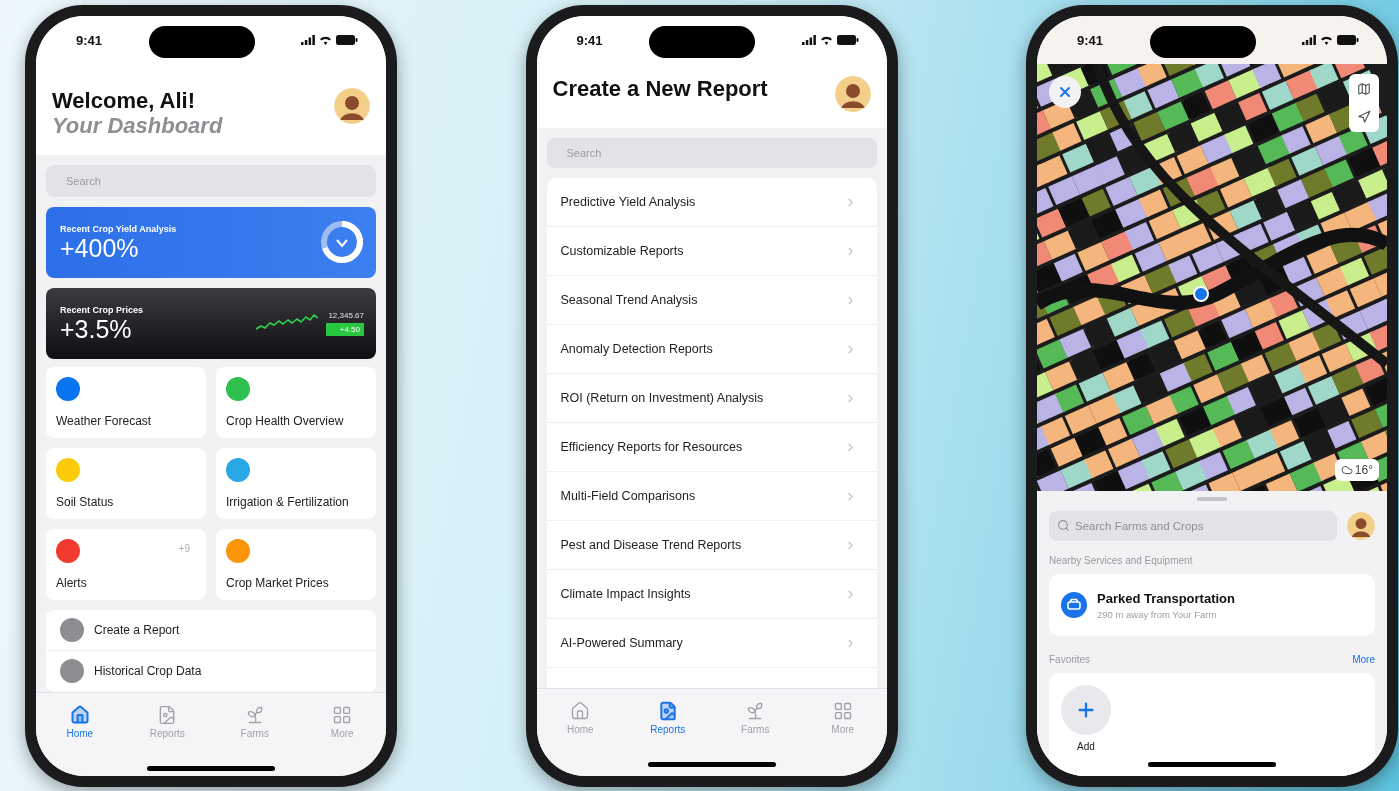 This screenshot has height=791, width=1399. Describe the element at coordinates (104, 420) in the screenshot. I see `tile-label: Weather Forecast` at that location.